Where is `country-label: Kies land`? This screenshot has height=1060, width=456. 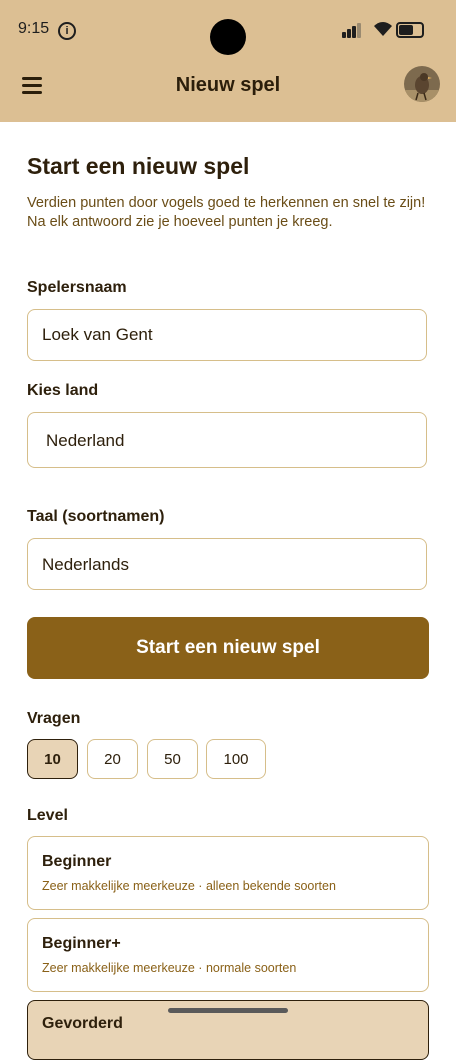 country-label: Kies land is located at coordinates (63, 390).